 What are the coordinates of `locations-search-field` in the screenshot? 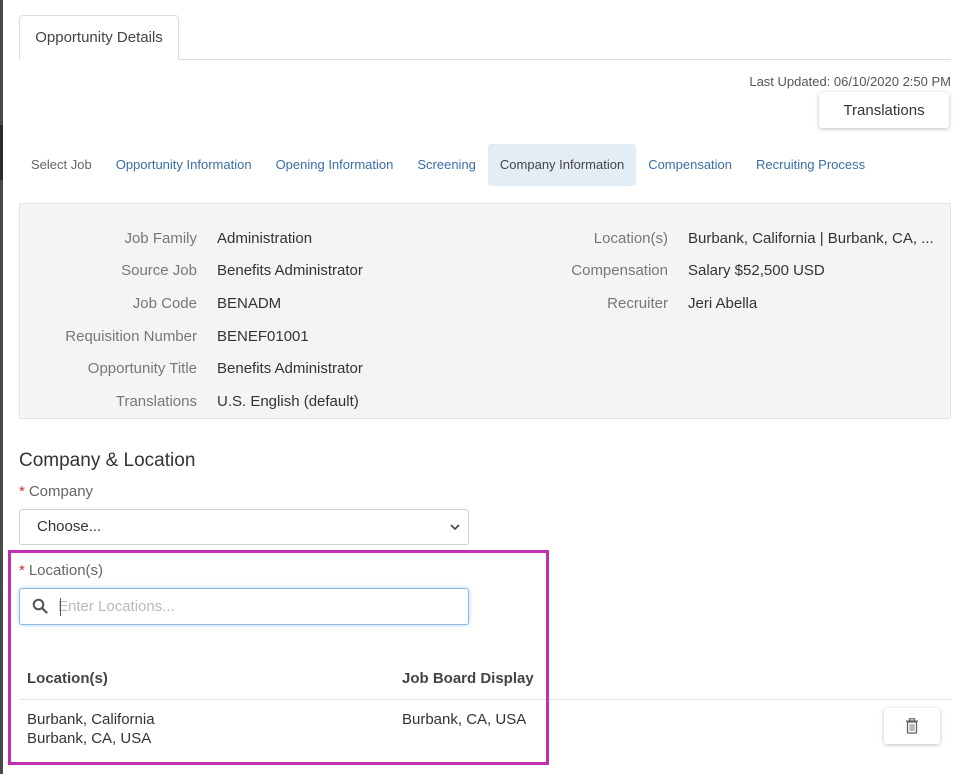 It's located at (244, 606).